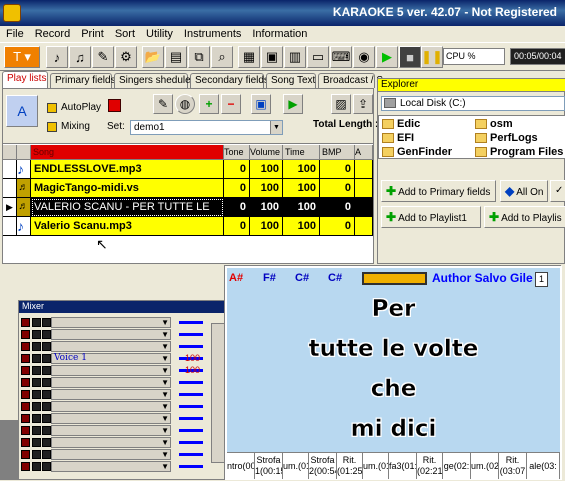 This screenshot has height=481, width=565. I want to click on table-row: ♪ ENDLESSLOVE.mp3 0 100 100 0, so click(188, 169).